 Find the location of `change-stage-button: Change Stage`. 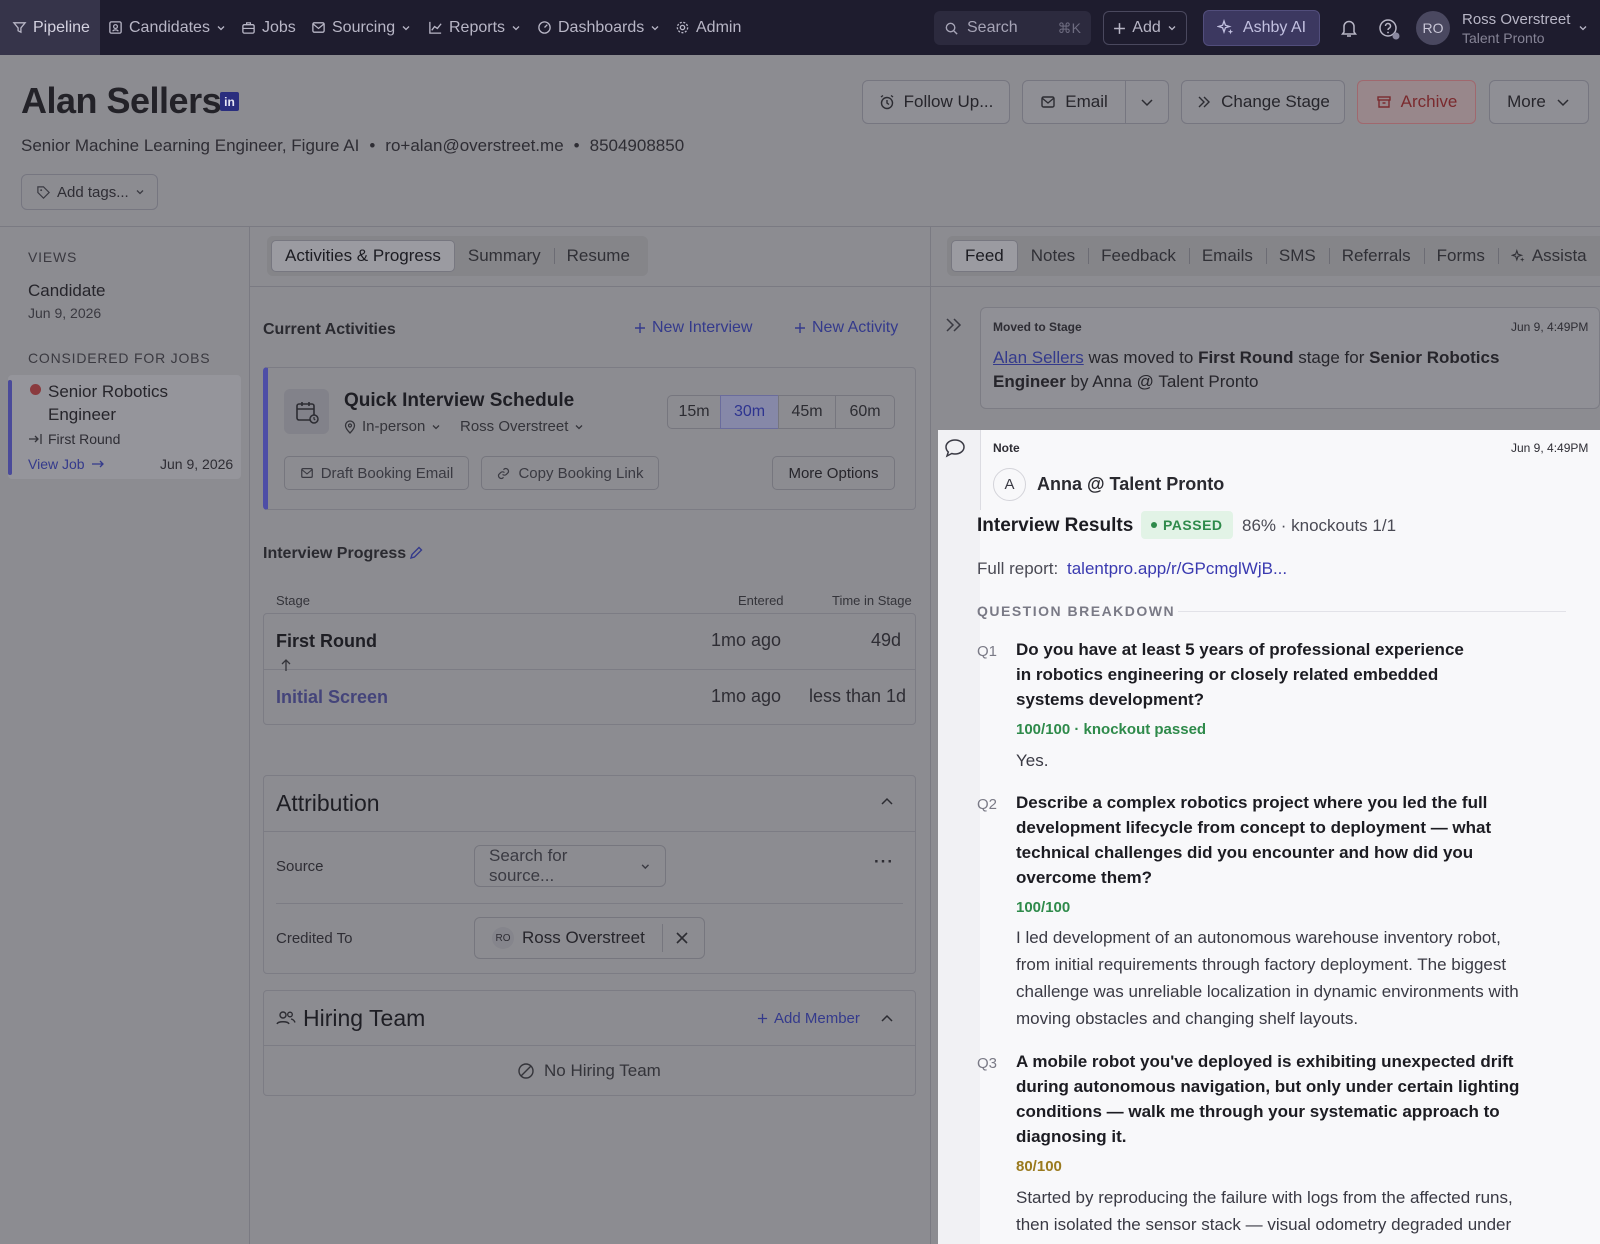

change-stage-button: Change Stage is located at coordinates (1263, 102).